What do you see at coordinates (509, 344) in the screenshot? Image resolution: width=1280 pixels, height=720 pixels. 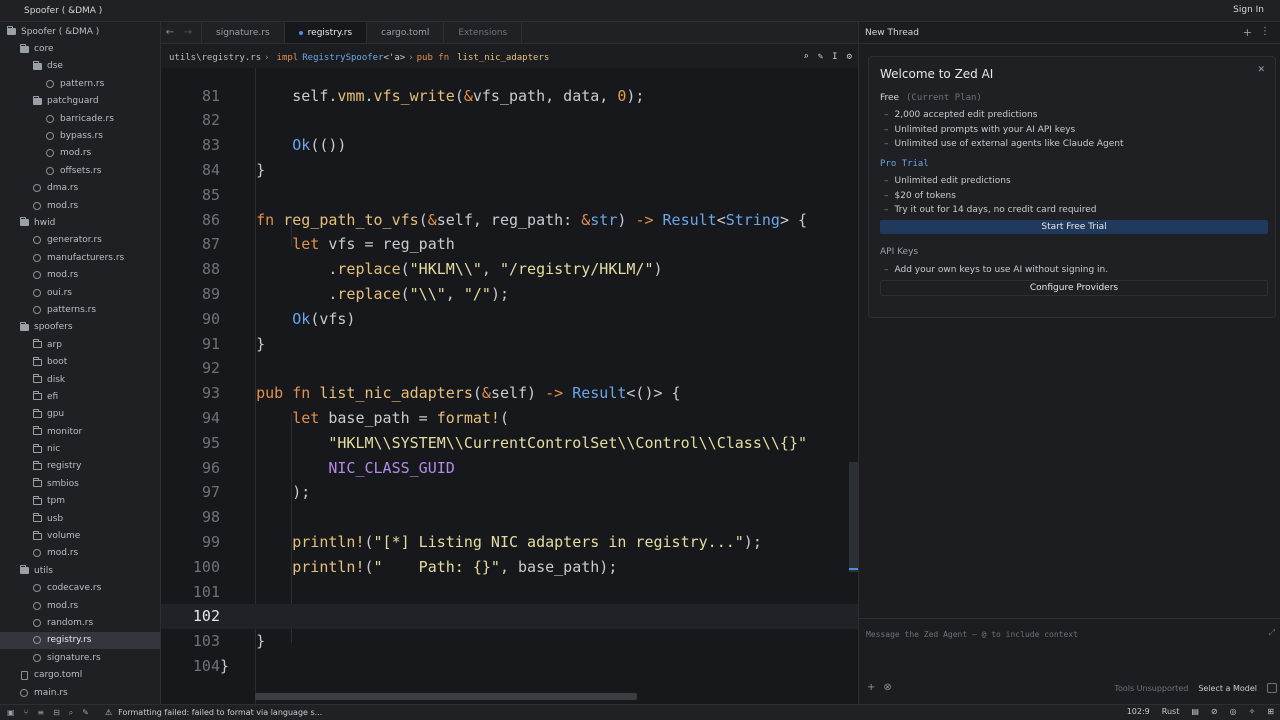 I see `code-line: 91 }` at bounding box center [509, 344].